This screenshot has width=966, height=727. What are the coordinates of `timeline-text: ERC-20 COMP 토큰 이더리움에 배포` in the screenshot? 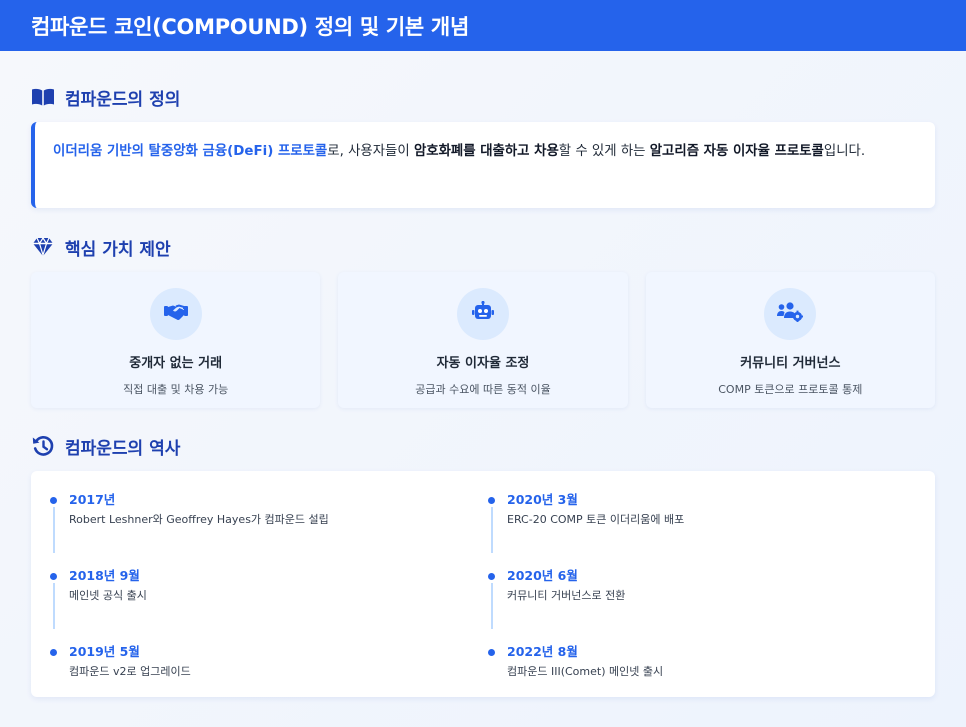 It's located at (596, 519).